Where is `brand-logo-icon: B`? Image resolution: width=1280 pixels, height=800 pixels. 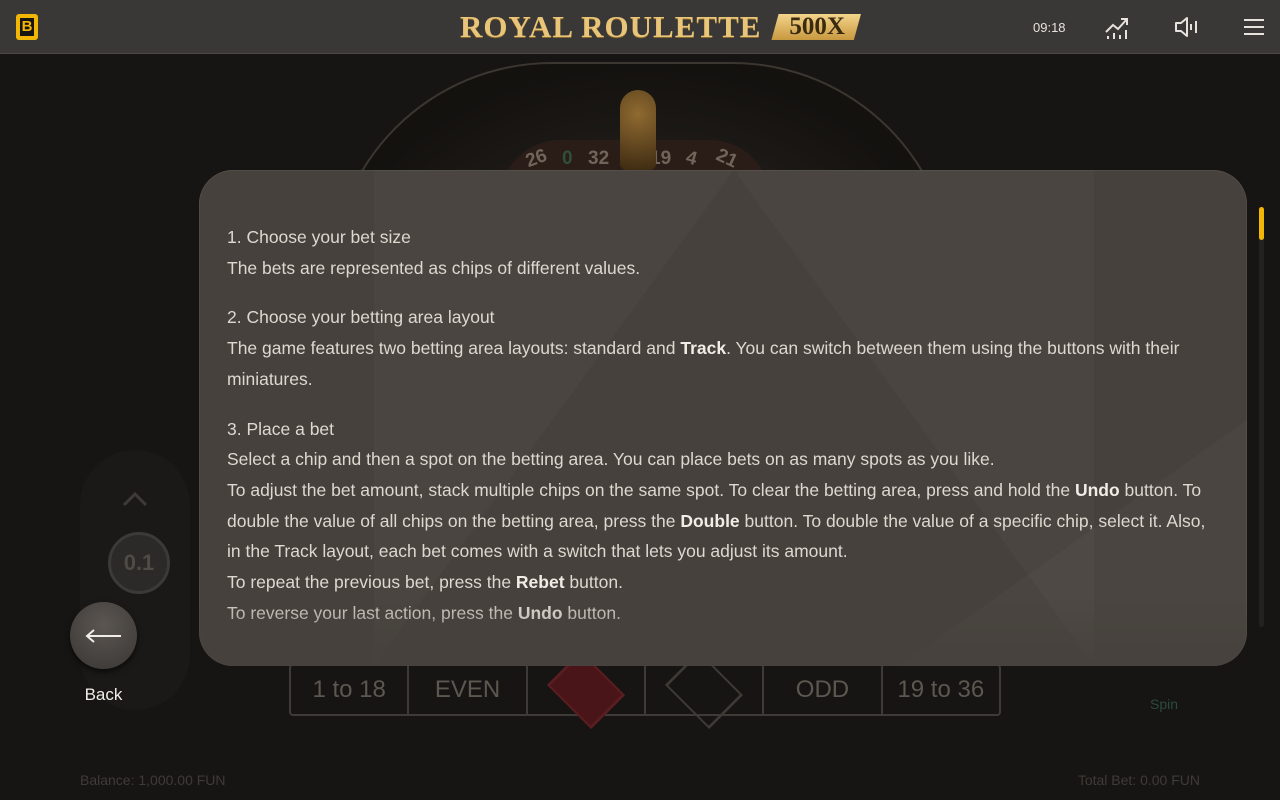
brand-logo-icon: B is located at coordinates (27, 27).